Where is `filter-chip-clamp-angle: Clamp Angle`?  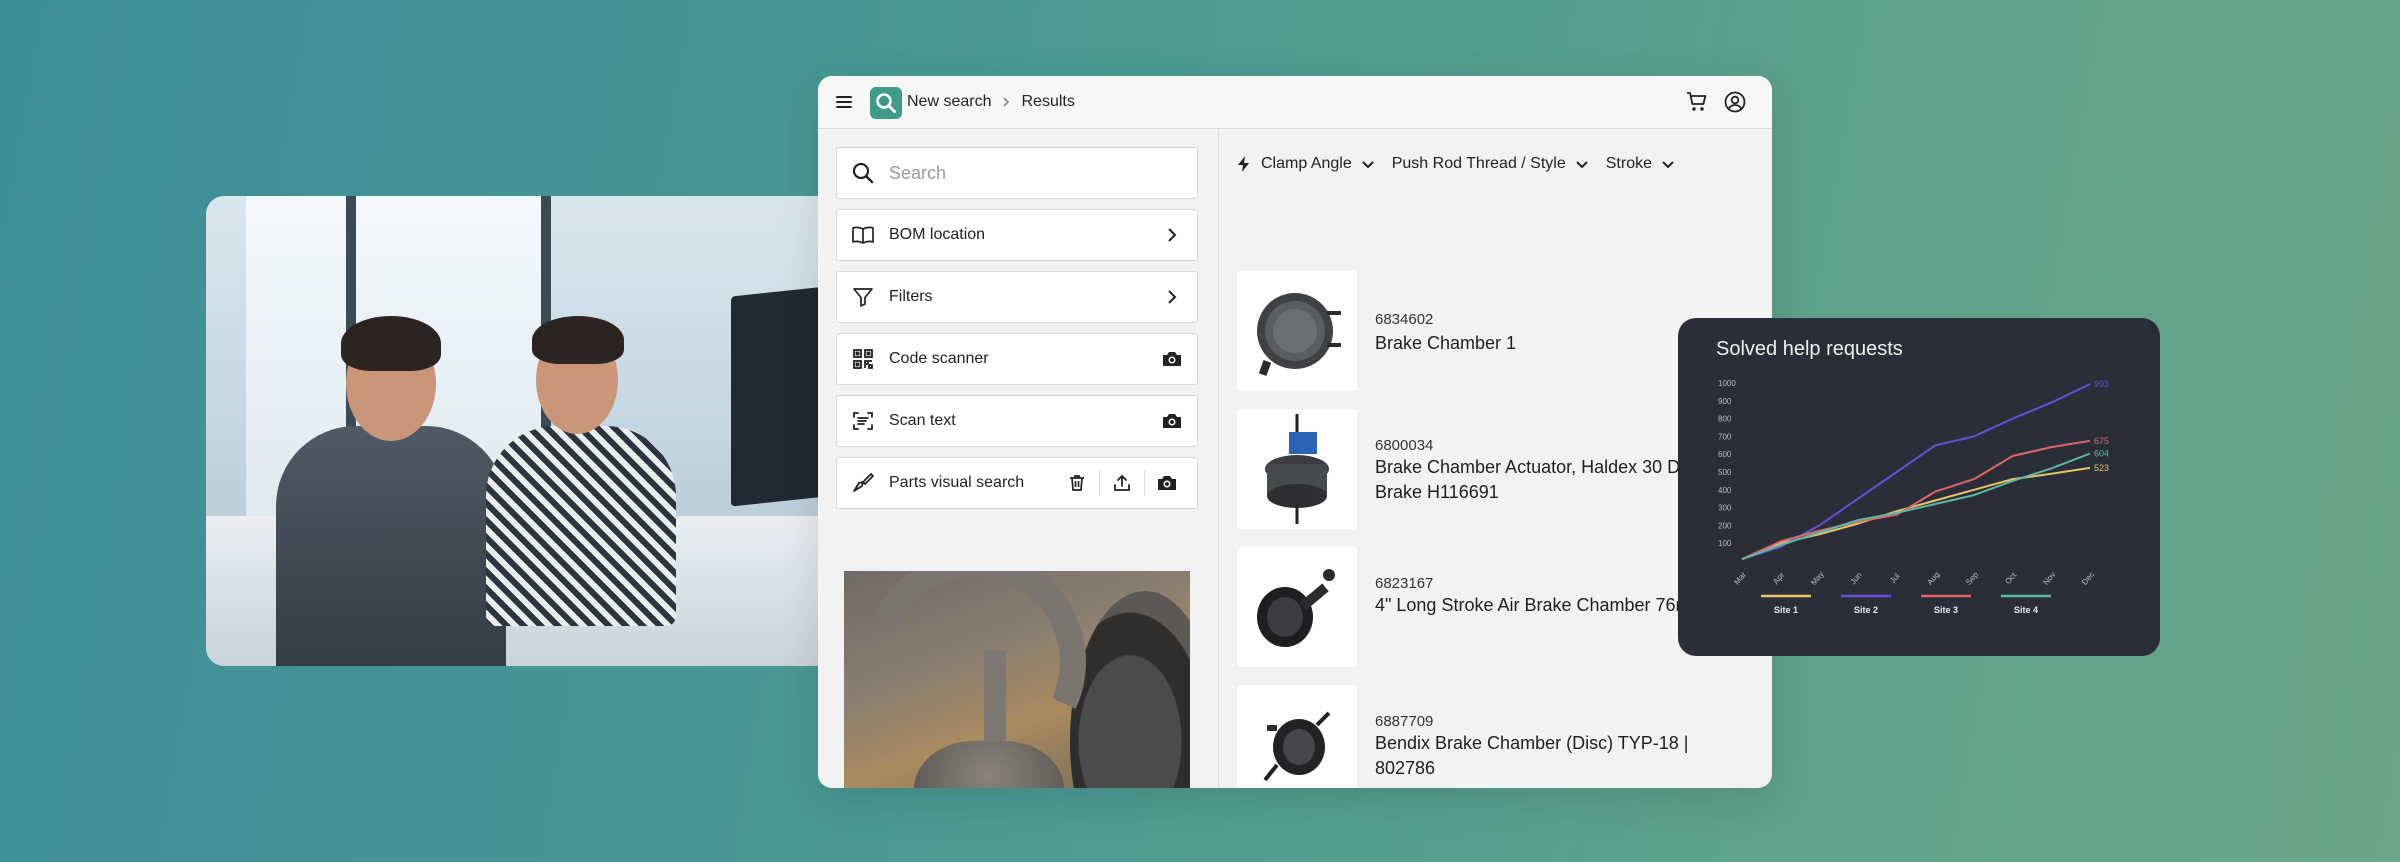
filter-chip-clamp-angle: Clamp Angle is located at coordinates (1318, 164).